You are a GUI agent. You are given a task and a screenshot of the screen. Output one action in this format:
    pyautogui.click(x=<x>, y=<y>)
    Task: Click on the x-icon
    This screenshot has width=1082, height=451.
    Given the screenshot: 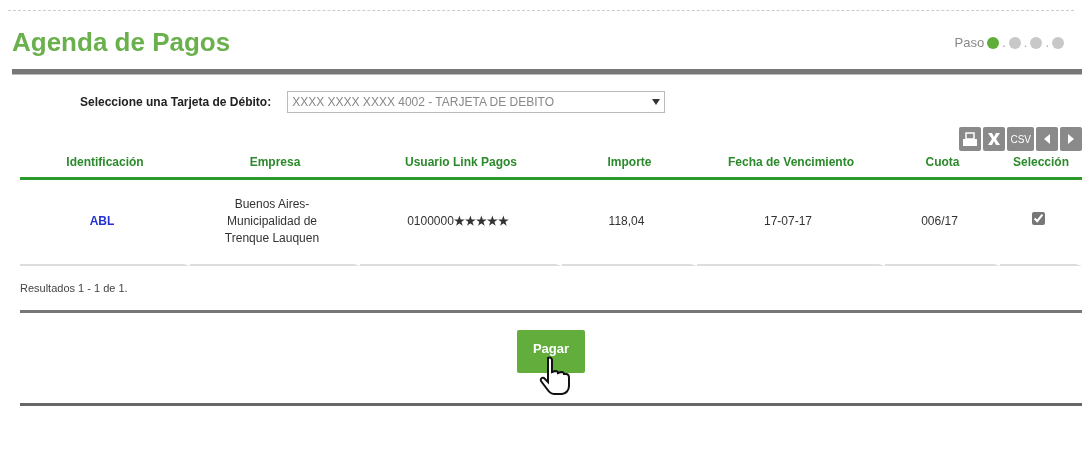 What is the action you would take?
    pyautogui.click(x=994, y=139)
    